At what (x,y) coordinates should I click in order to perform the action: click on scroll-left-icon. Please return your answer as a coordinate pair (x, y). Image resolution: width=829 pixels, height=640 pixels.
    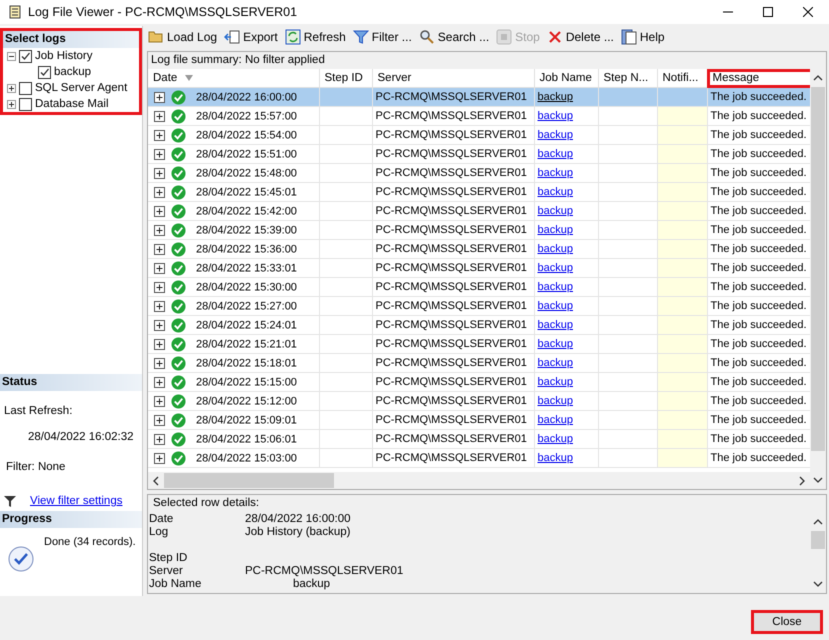
    Looking at the image, I should click on (156, 481).